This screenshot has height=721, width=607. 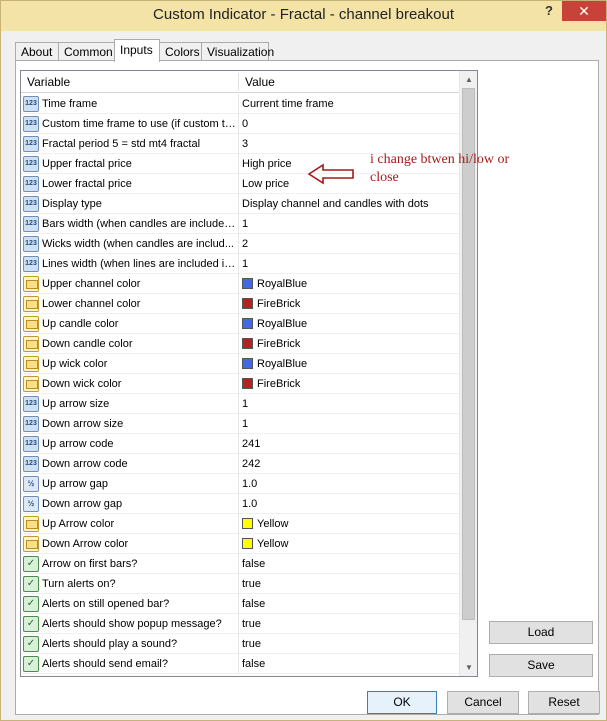 What do you see at coordinates (240, 384) in the screenshot?
I see `grid-row: Down wick color FireBrick` at bounding box center [240, 384].